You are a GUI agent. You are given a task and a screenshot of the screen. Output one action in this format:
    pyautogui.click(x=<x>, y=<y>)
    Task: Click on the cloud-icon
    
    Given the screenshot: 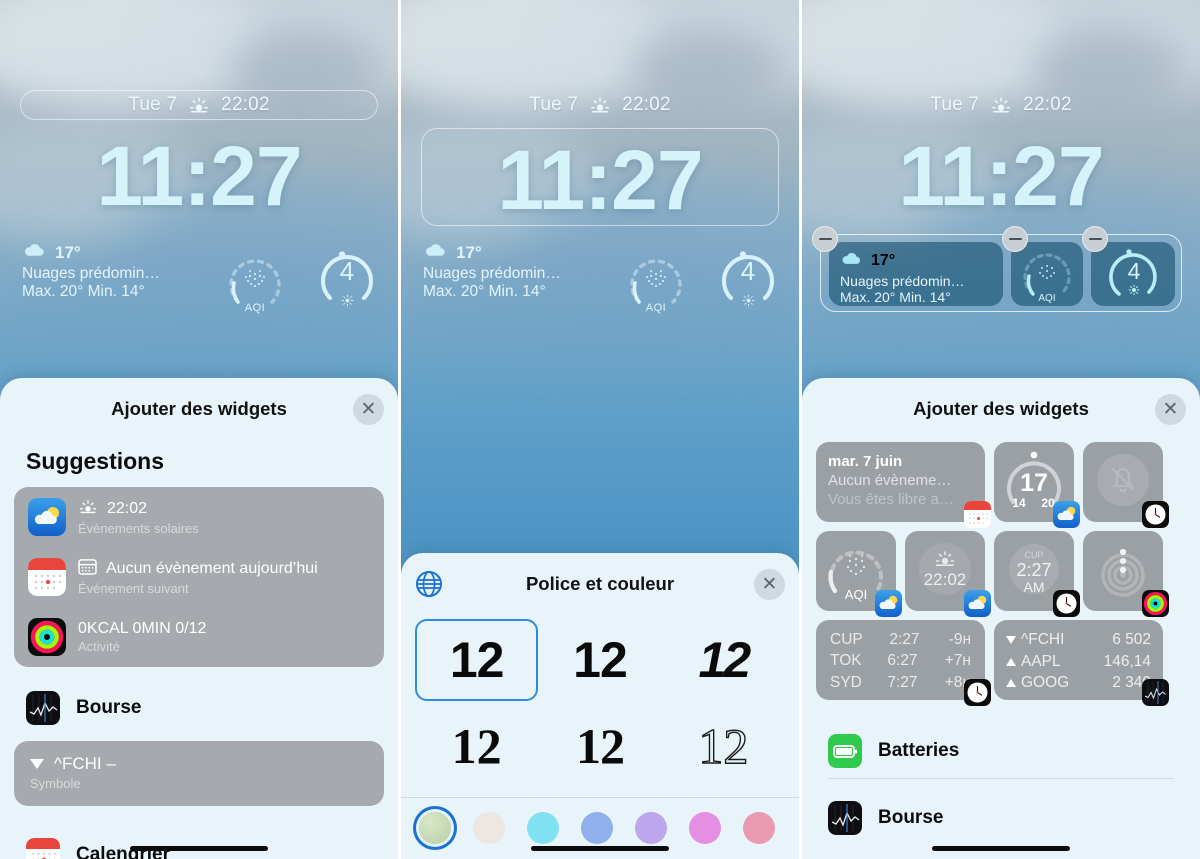 What is the action you would take?
    pyautogui.click(x=435, y=252)
    